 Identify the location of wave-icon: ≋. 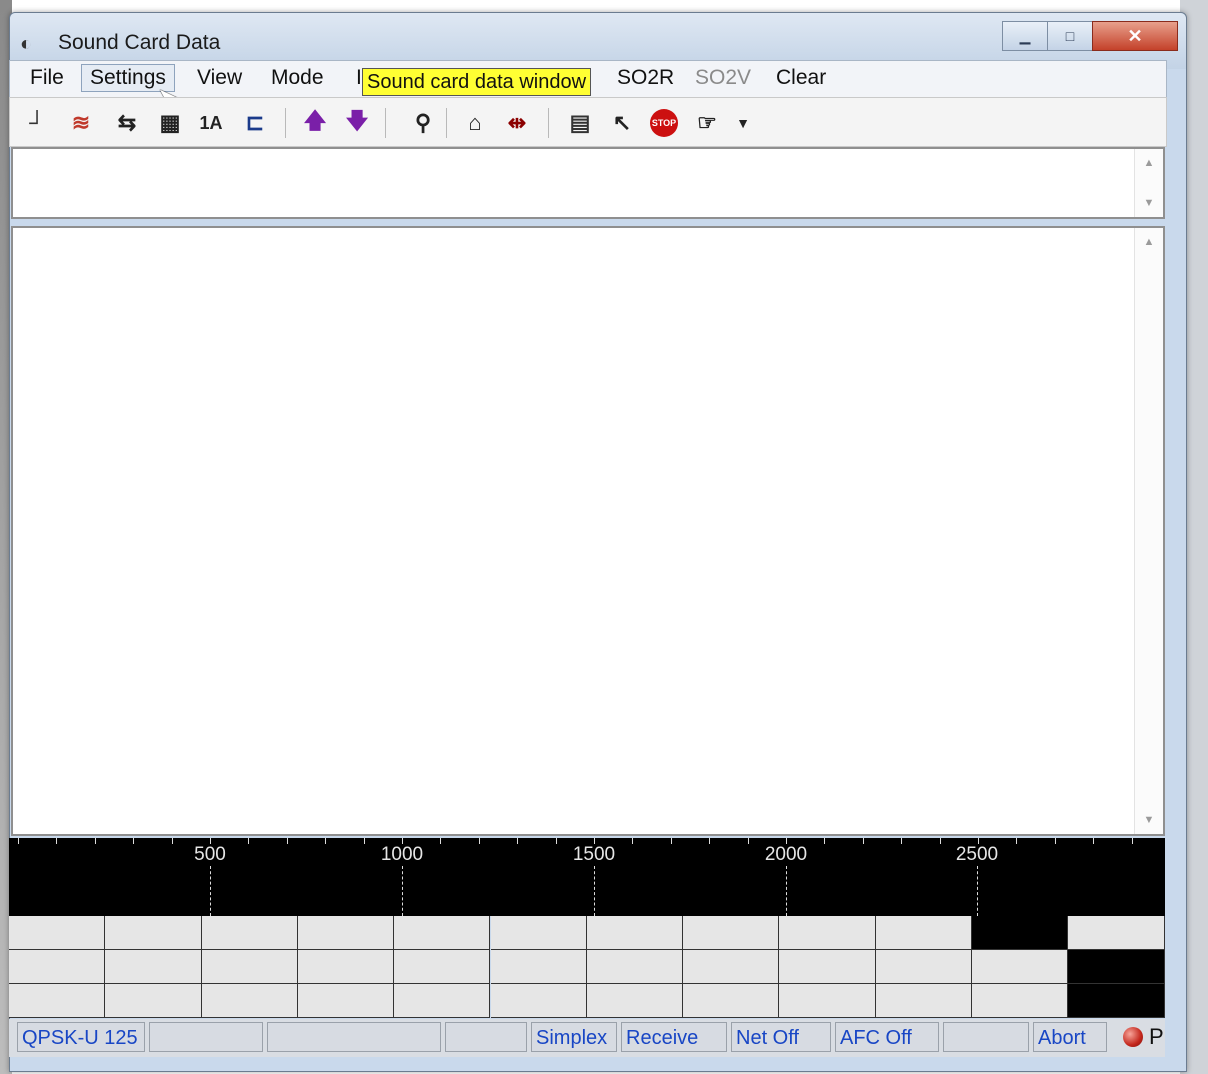
(81, 123).